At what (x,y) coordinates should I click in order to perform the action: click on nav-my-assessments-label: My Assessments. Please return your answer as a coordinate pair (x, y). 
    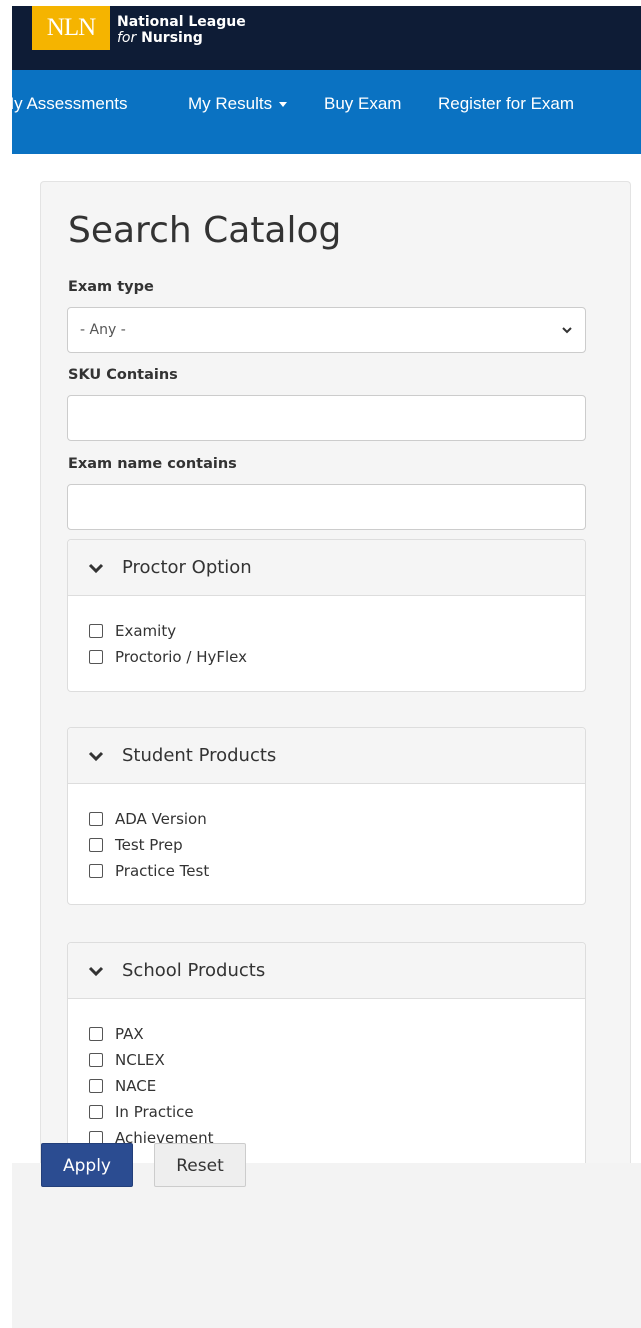
    Looking at the image, I should click on (64, 103).